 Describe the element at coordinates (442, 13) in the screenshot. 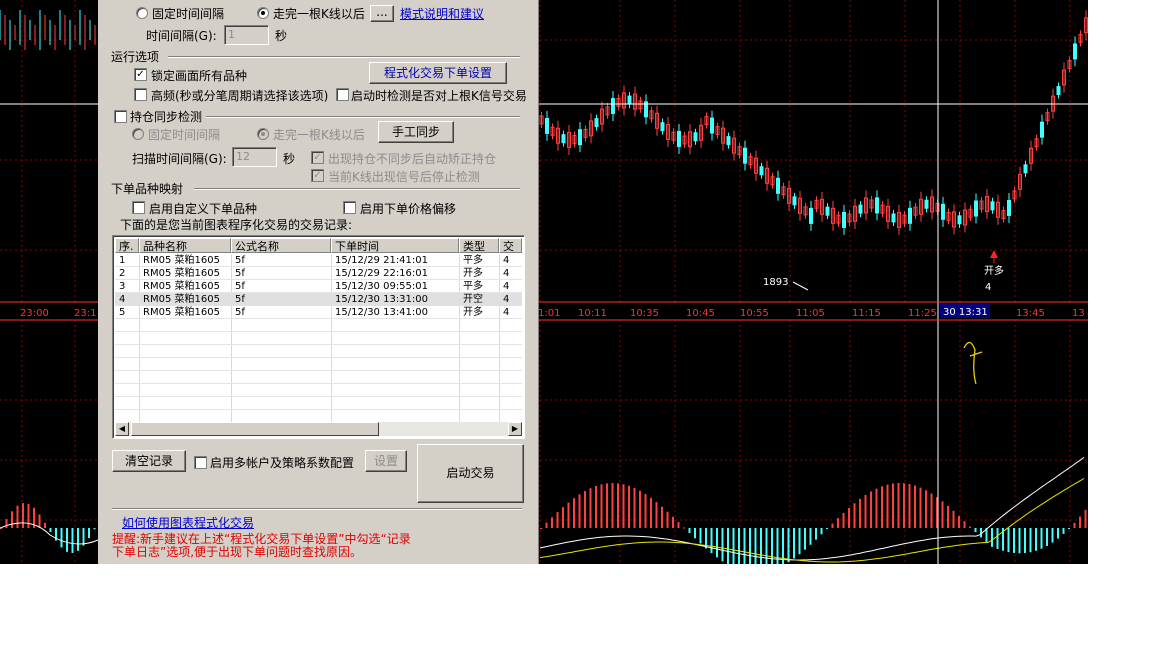

I see `mode-help-link: 模式说明和建议` at that location.